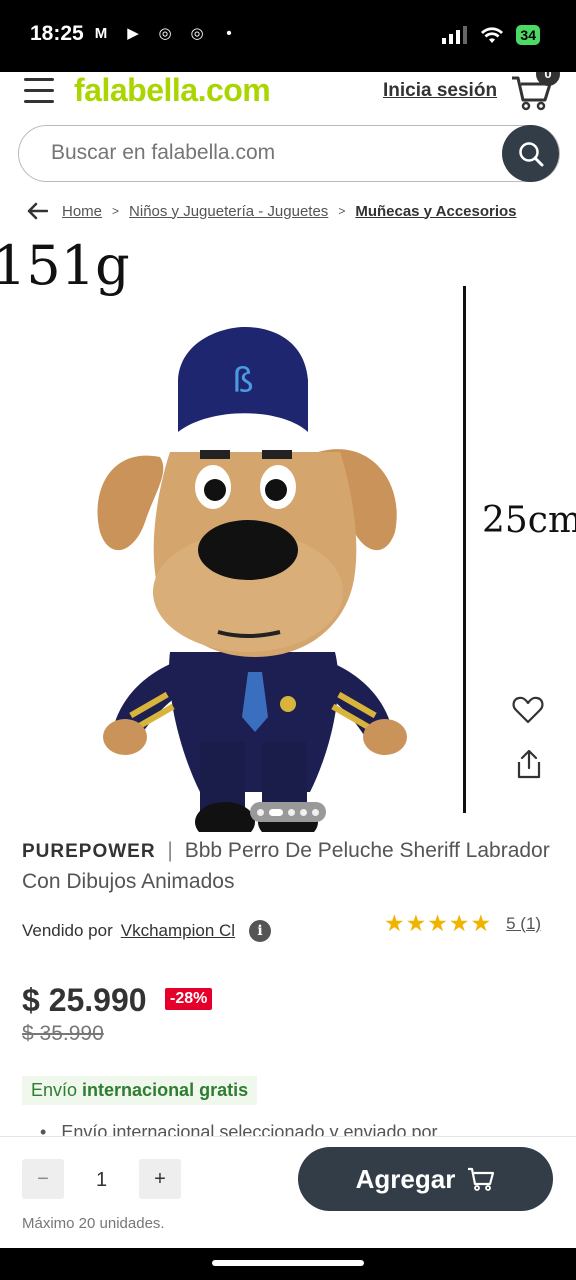 The image size is (576, 1280). Describe the element at coordinates (228, 211) in the screenshot. I see `breadcrumb-category: Niños y Juguetería - Juguetes` at that location.